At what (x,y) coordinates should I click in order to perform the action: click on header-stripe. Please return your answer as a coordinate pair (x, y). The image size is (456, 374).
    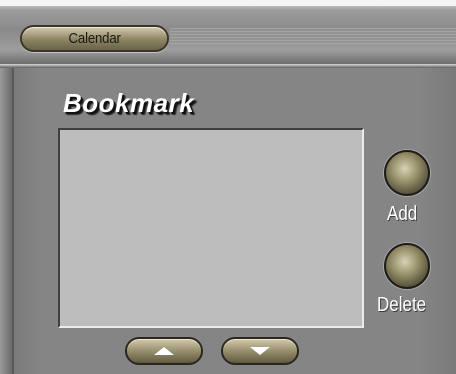
    Looking at the image, I should click on (313, 36).